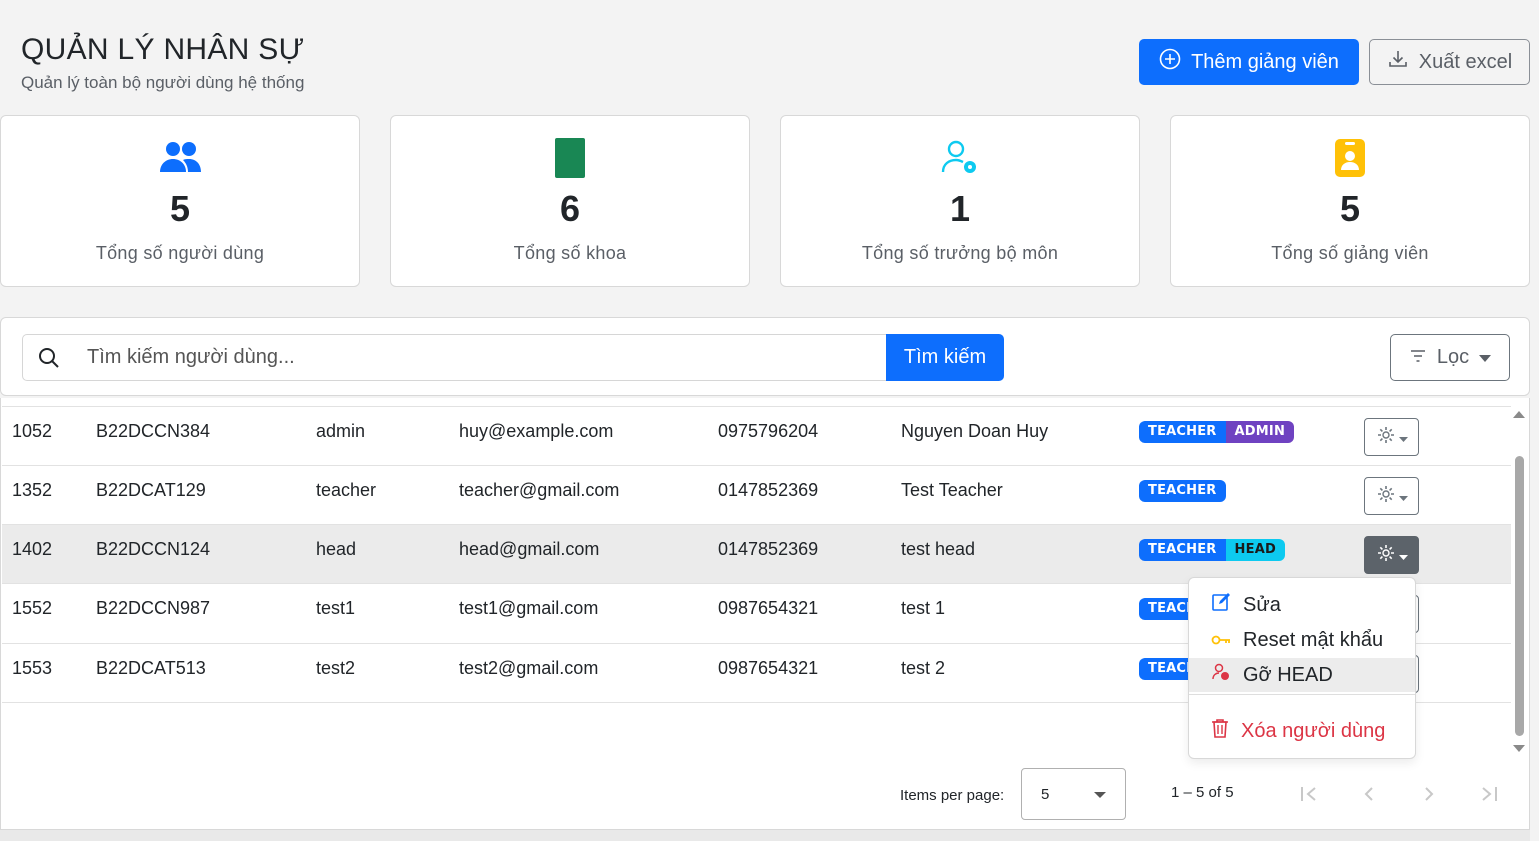  I want to click on key-icon, so click(1221, 640).